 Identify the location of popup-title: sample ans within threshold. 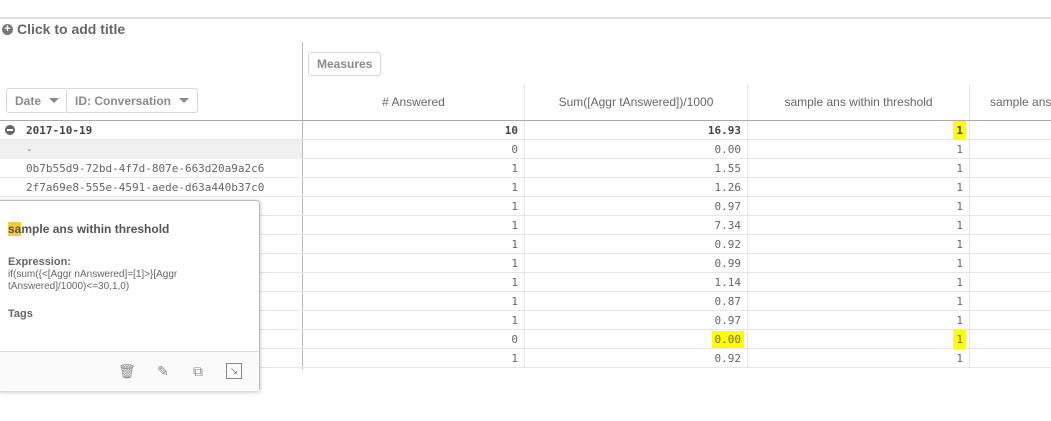
(88, 229).